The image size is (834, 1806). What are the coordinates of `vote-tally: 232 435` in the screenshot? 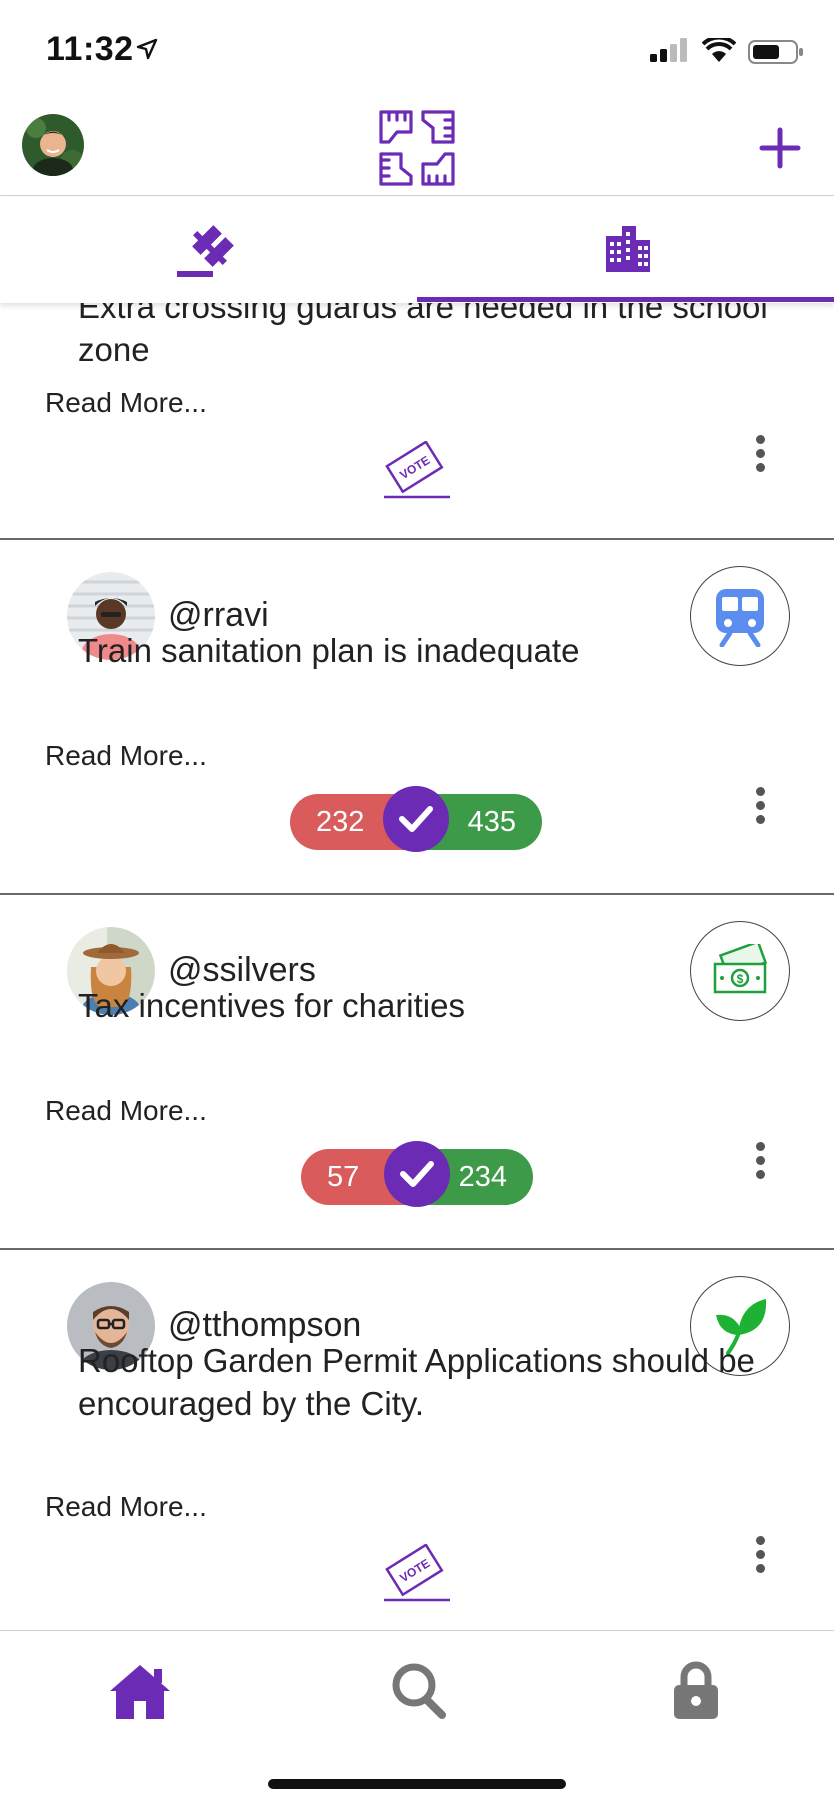 It's located at (416, 819).